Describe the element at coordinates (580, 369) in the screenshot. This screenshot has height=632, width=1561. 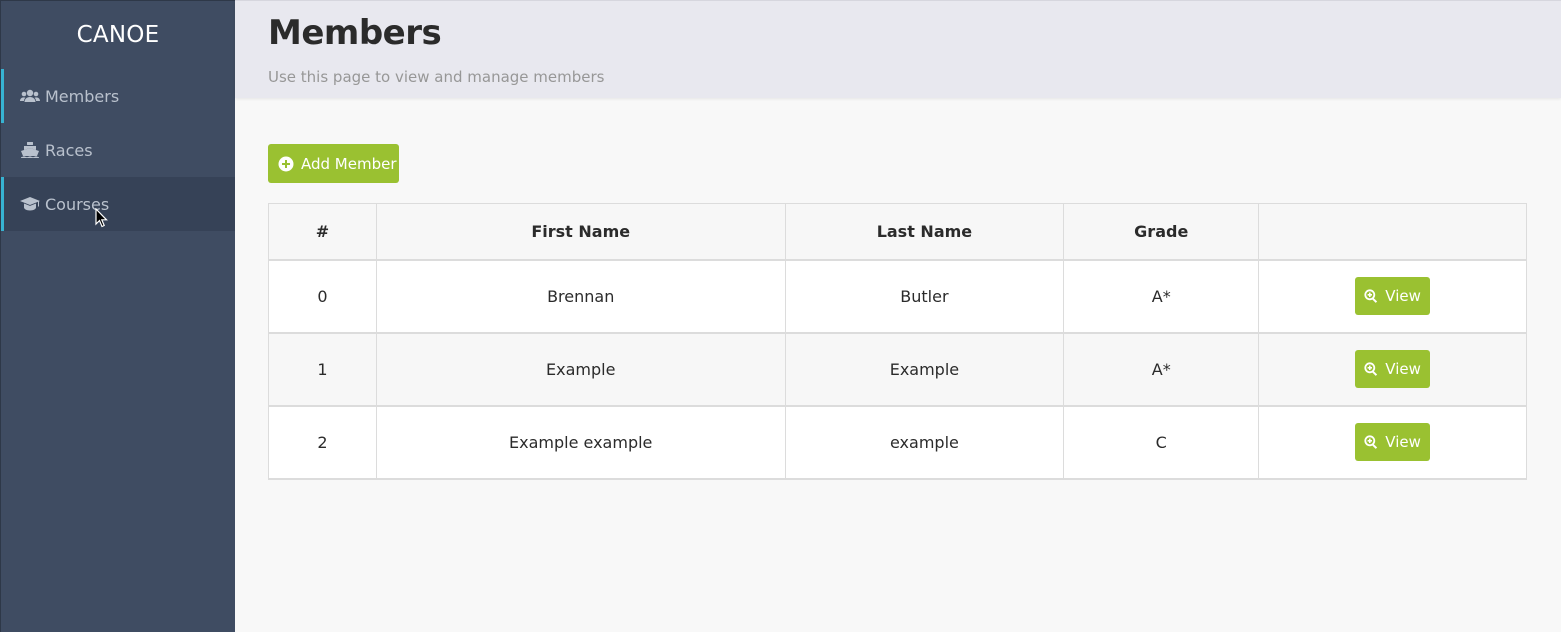
I see `cell-first-name: Example` at that location.